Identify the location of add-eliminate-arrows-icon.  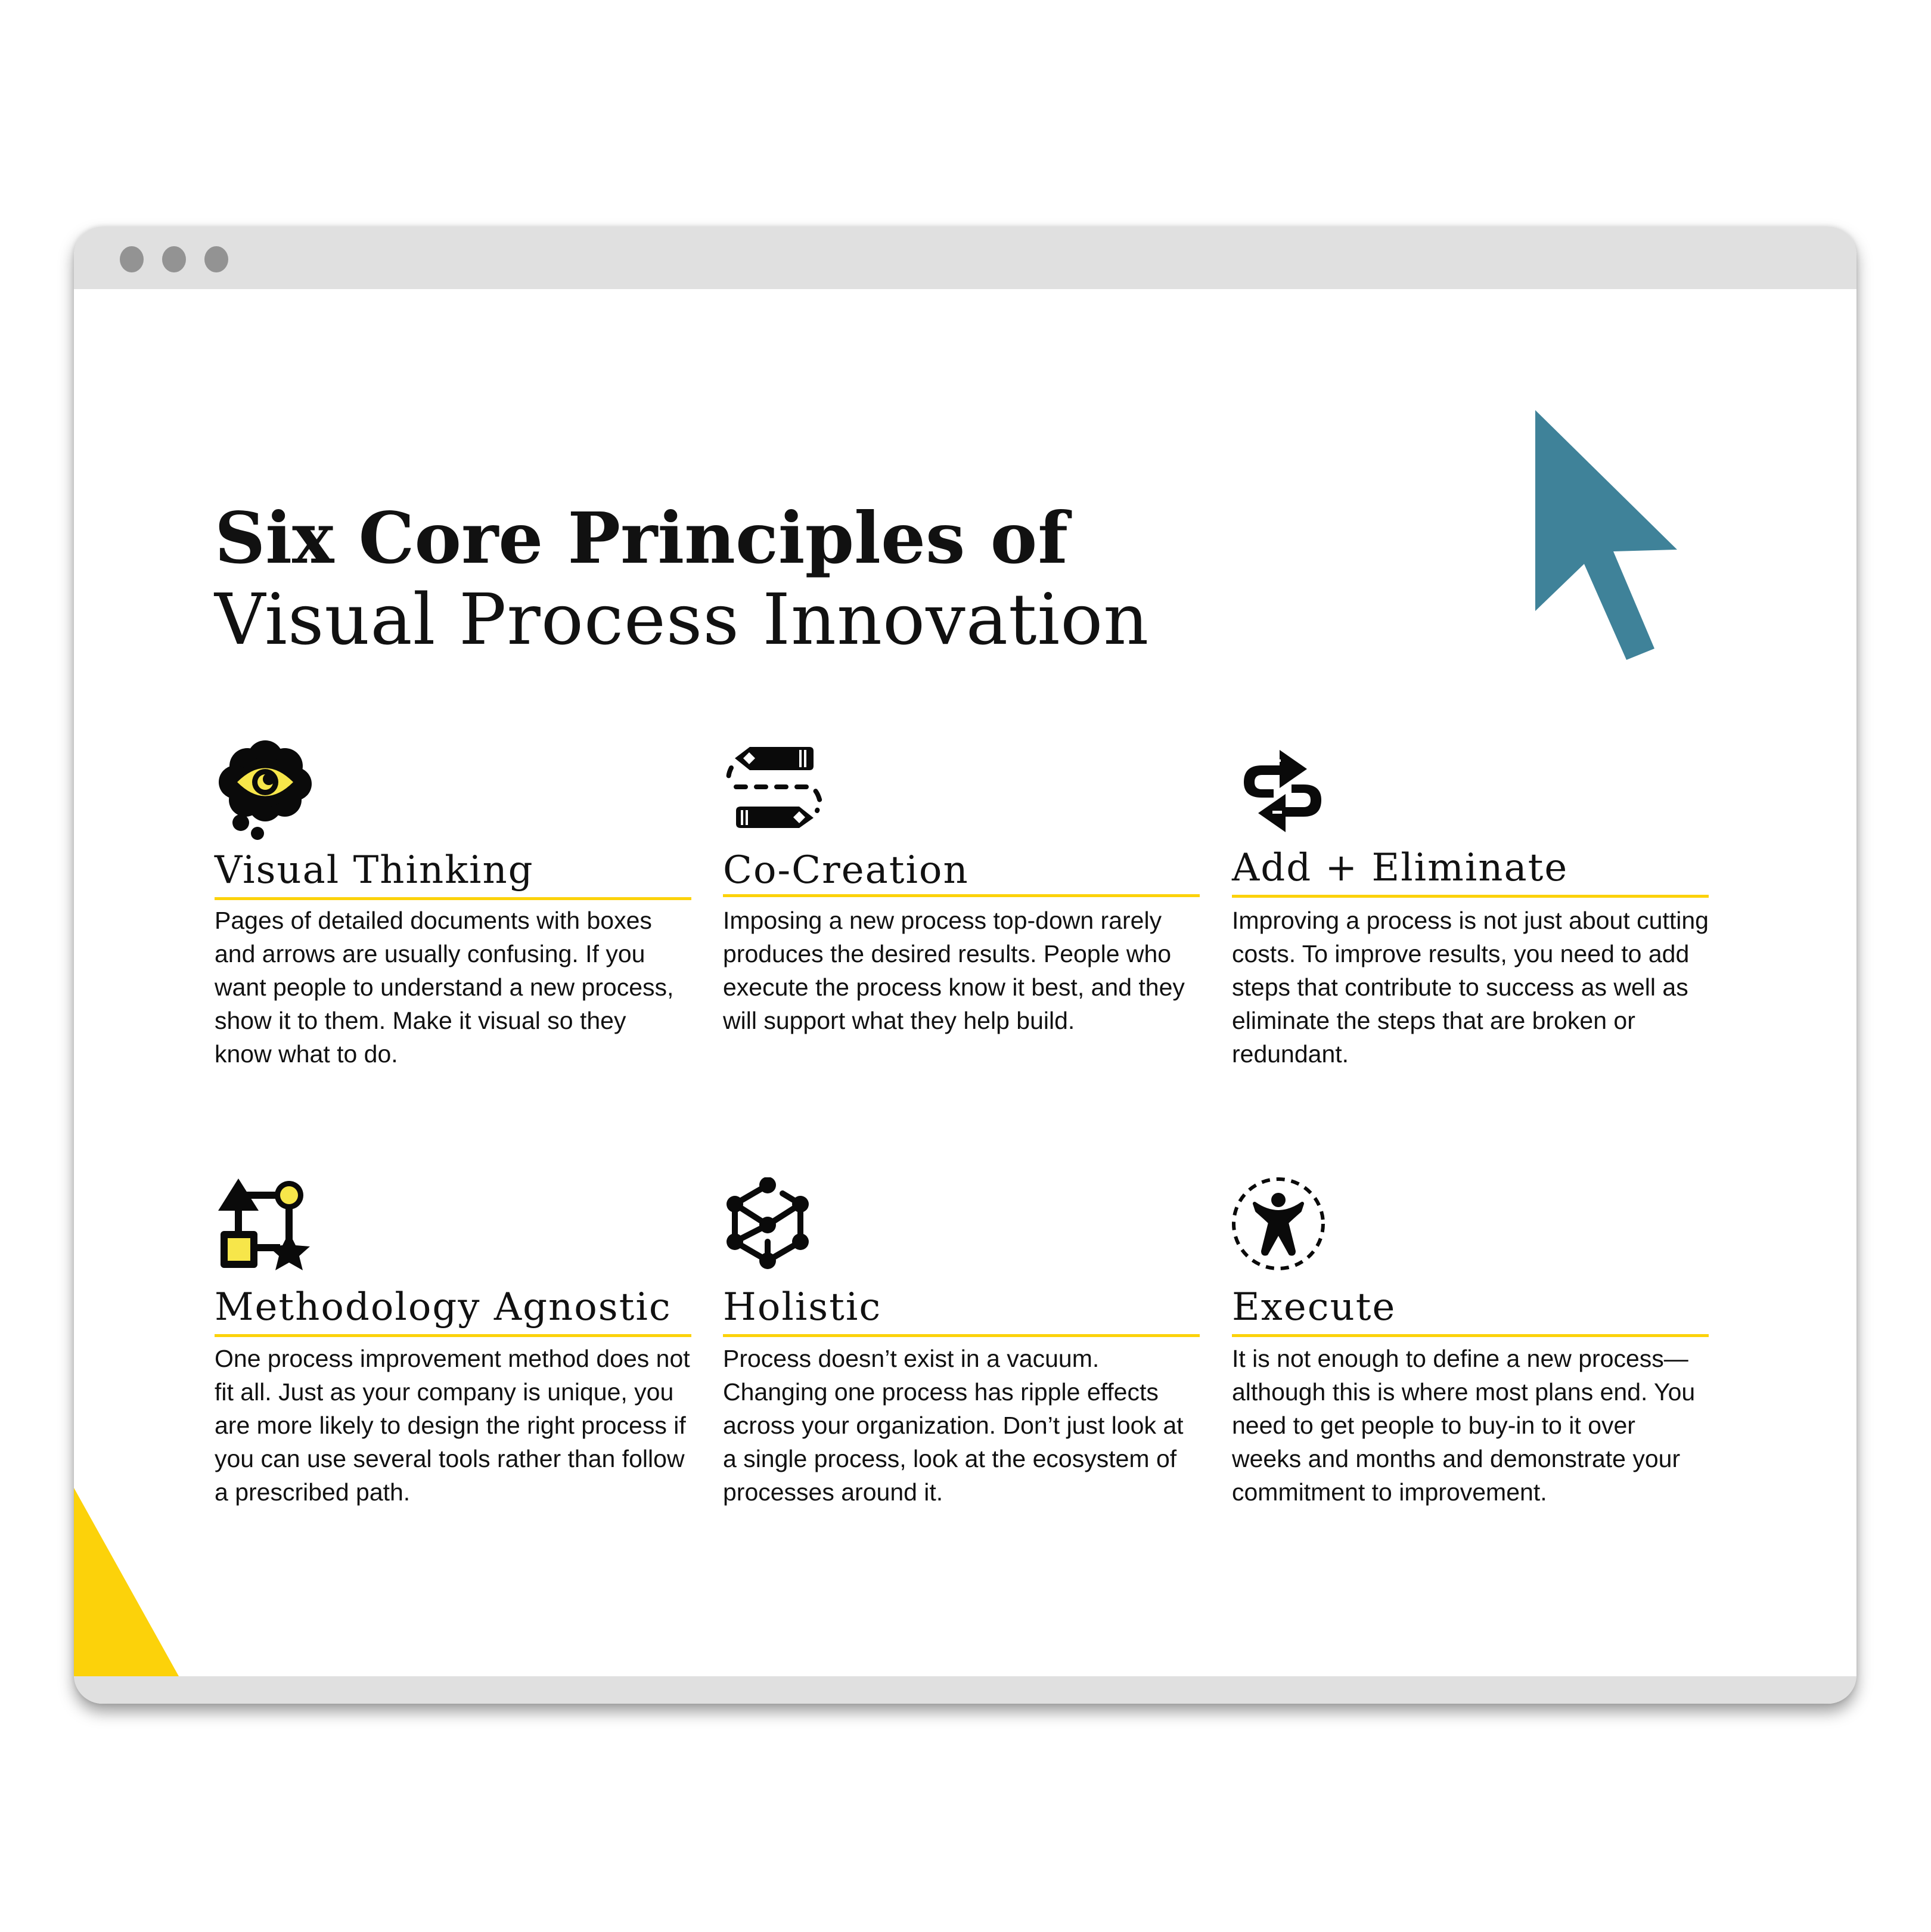
(1282, 791).